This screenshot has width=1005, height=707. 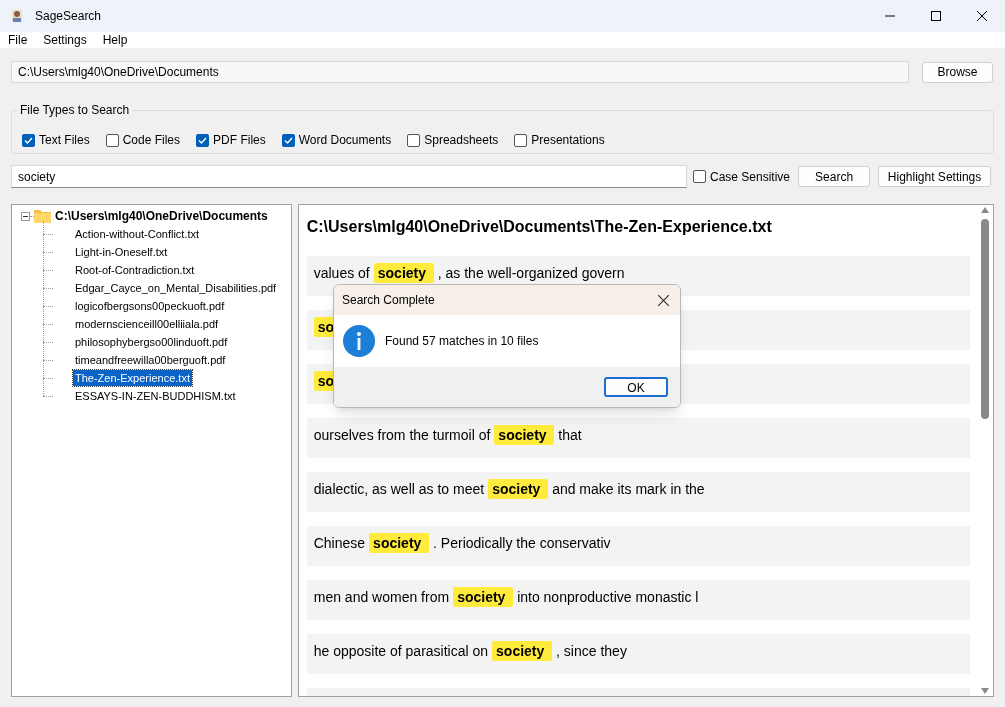 What do you see at coordinates (539, 227) in the screenshot?
I see `results-title: C:\Users\mlg40\OneDrive\Documents\The-Zen-Experience.txt` at bounding box center [539, 227].